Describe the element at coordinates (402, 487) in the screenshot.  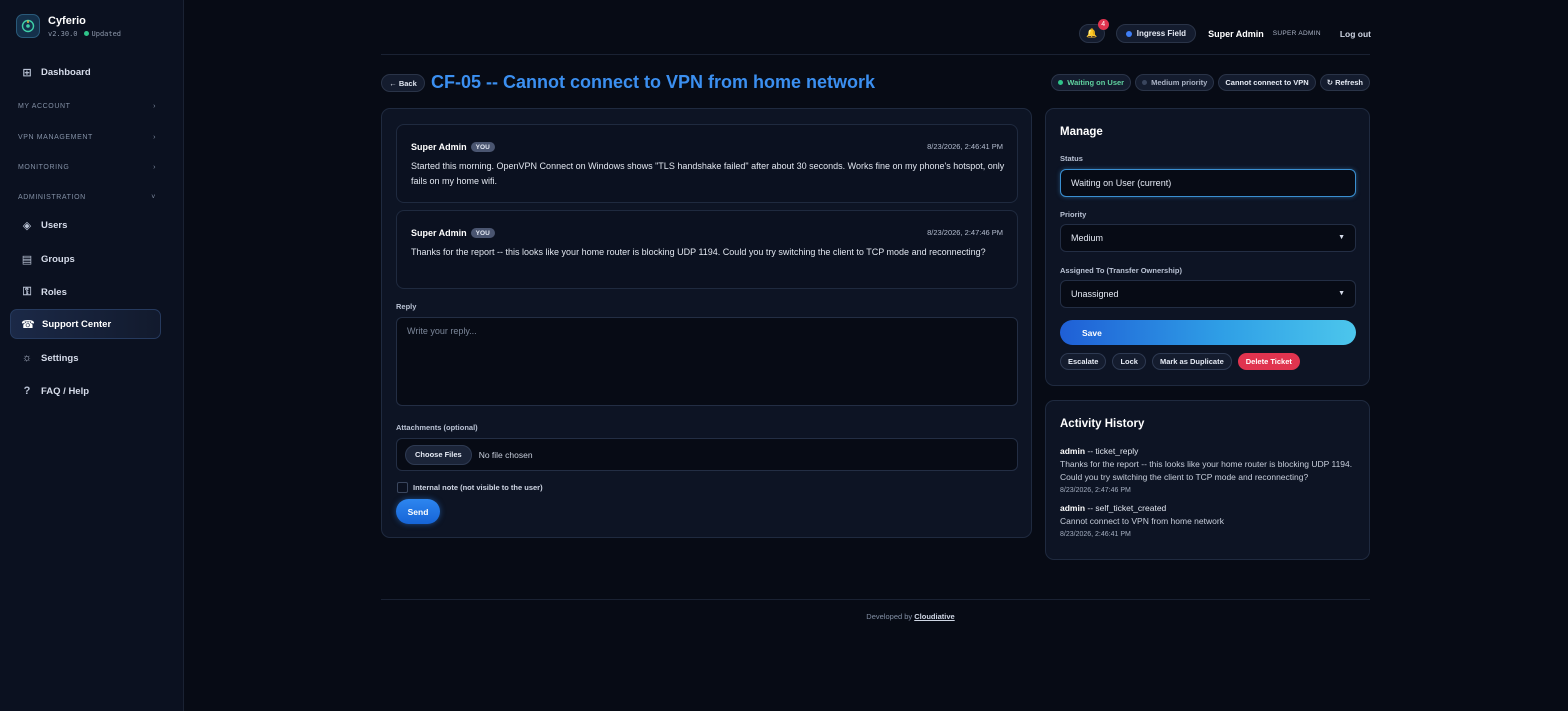
I see `internal-note-checkbox` at that location.